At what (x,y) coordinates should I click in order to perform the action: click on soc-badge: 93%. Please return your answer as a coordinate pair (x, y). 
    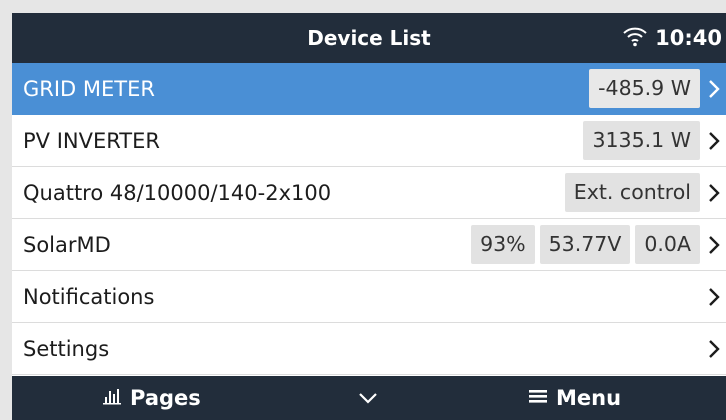
    Looking at the image, I should click on (503, 244).